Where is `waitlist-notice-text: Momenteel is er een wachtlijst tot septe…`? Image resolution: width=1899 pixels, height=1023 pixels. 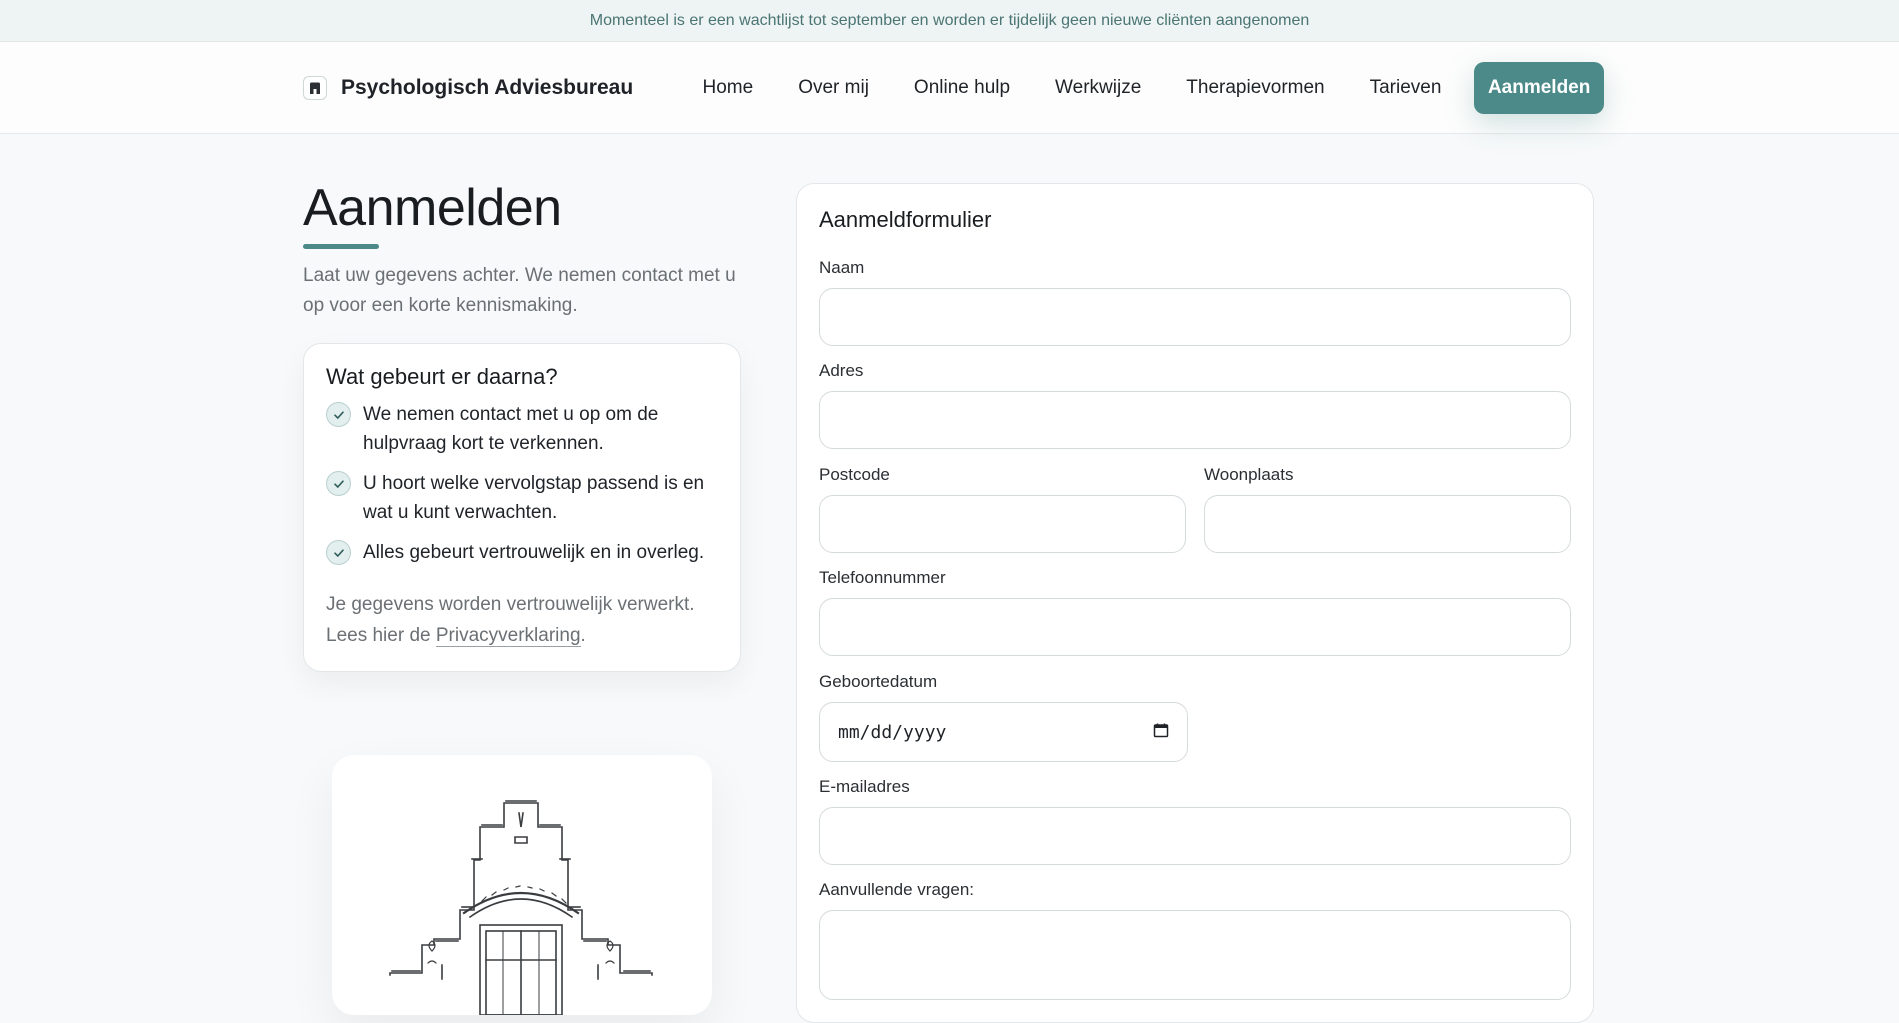
waitlist-notice-text: Momenteel is er een wachtlijst tot septe… is located at coordinates (949, 20).